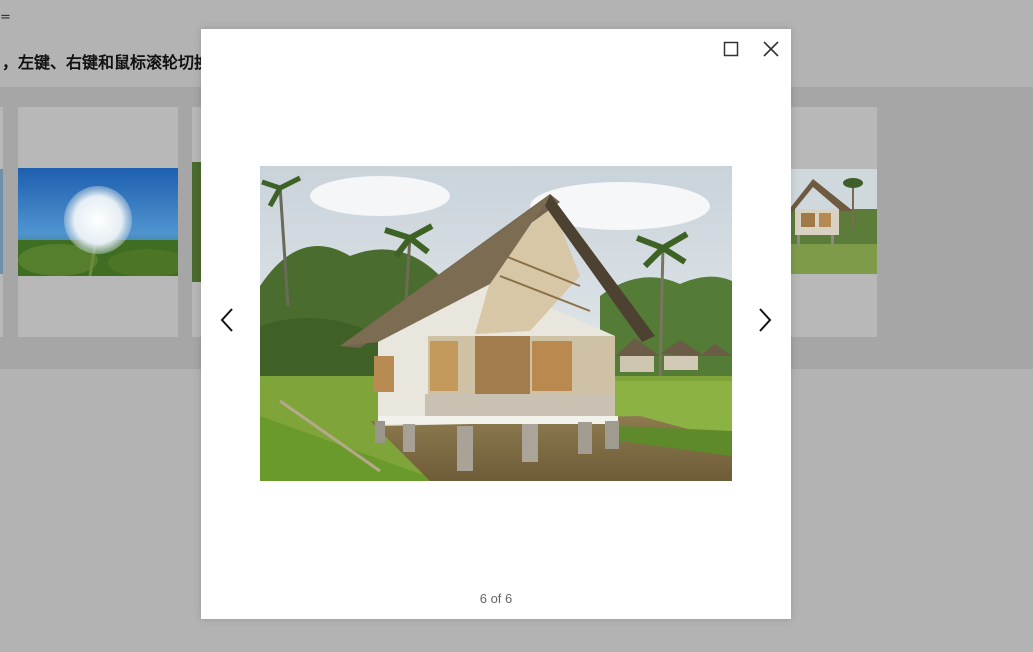 This screenshot has height=652, width=1033. I want to click on gallery-thumbnail-dandelion, so click(98, 222).